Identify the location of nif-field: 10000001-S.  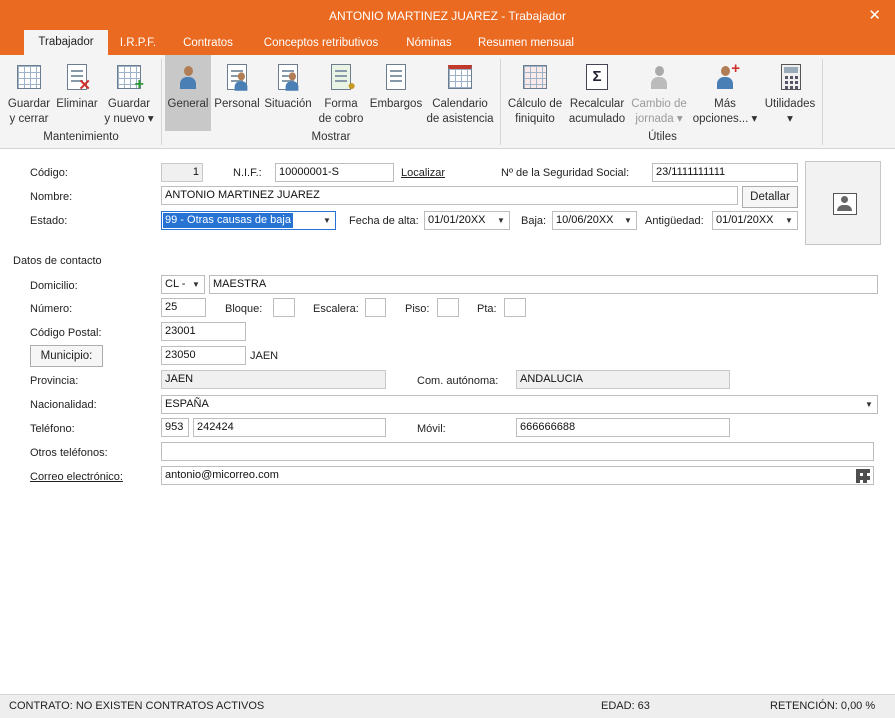
(334, 172).